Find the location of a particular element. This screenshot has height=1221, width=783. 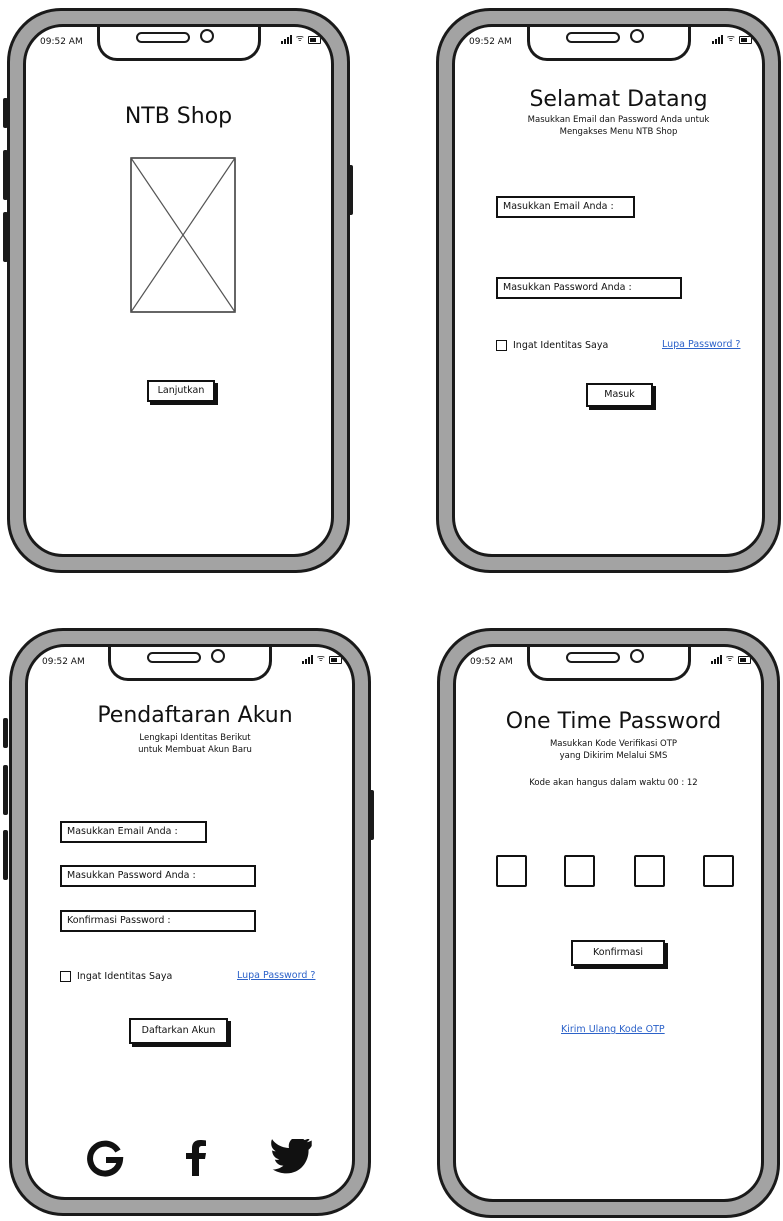

subtitle-line: Lengkapi Identitas Berikut is located at coordinates (195, 738).